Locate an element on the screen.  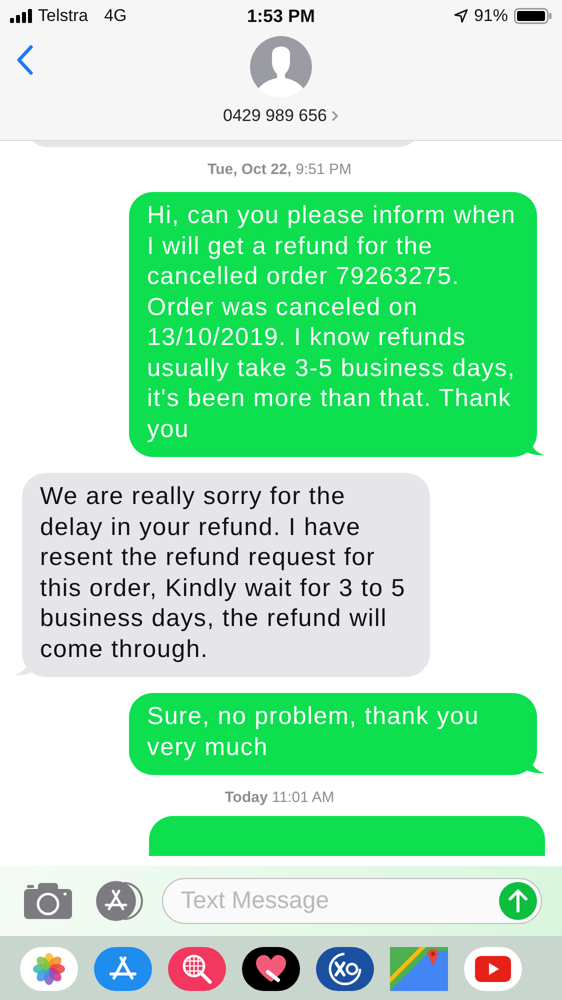
contact-number: 0429 989 656 is located at coordinates (275, 116).